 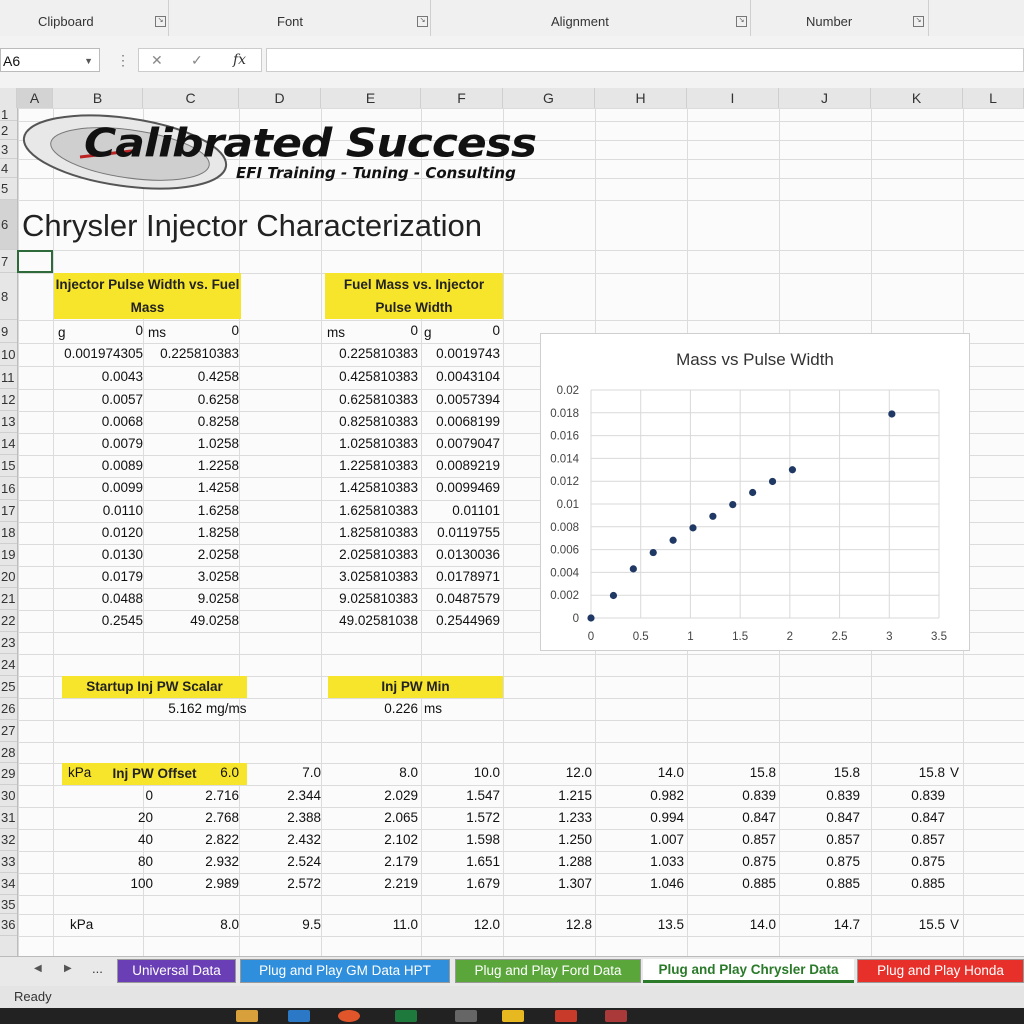 What do you see at coordinates (422, 21) in the screenshot?
I see `font-launcher-icon: ↘` at bounding box center [422, 21].